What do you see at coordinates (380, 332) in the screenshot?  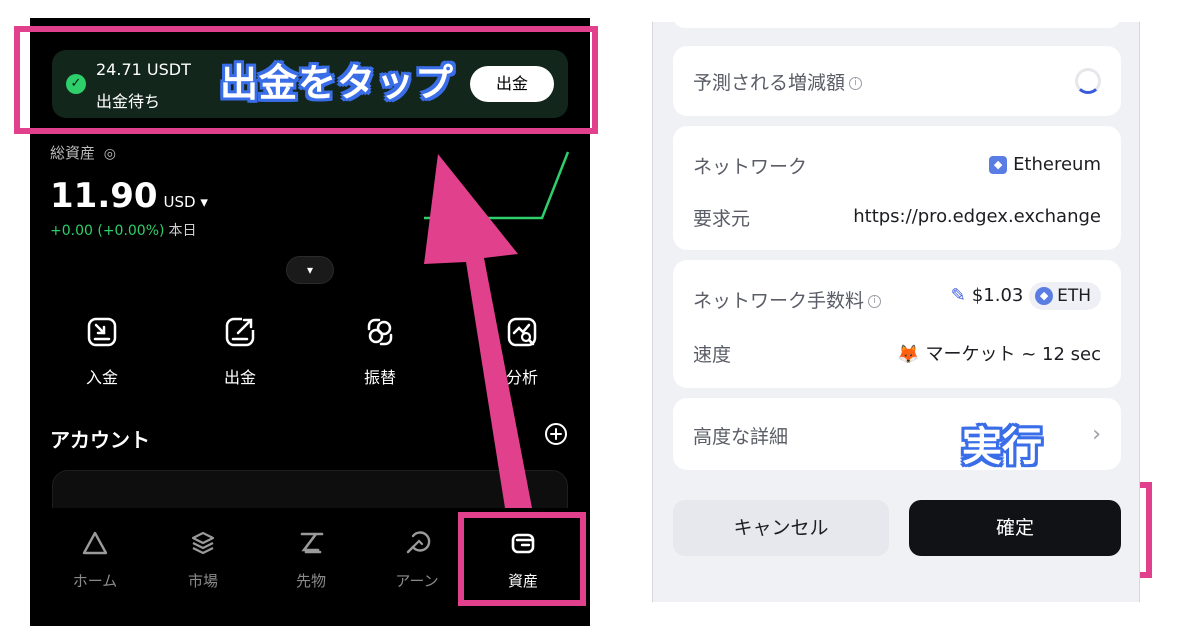 I see `transfer-icon` at bounding box center [380, 332].